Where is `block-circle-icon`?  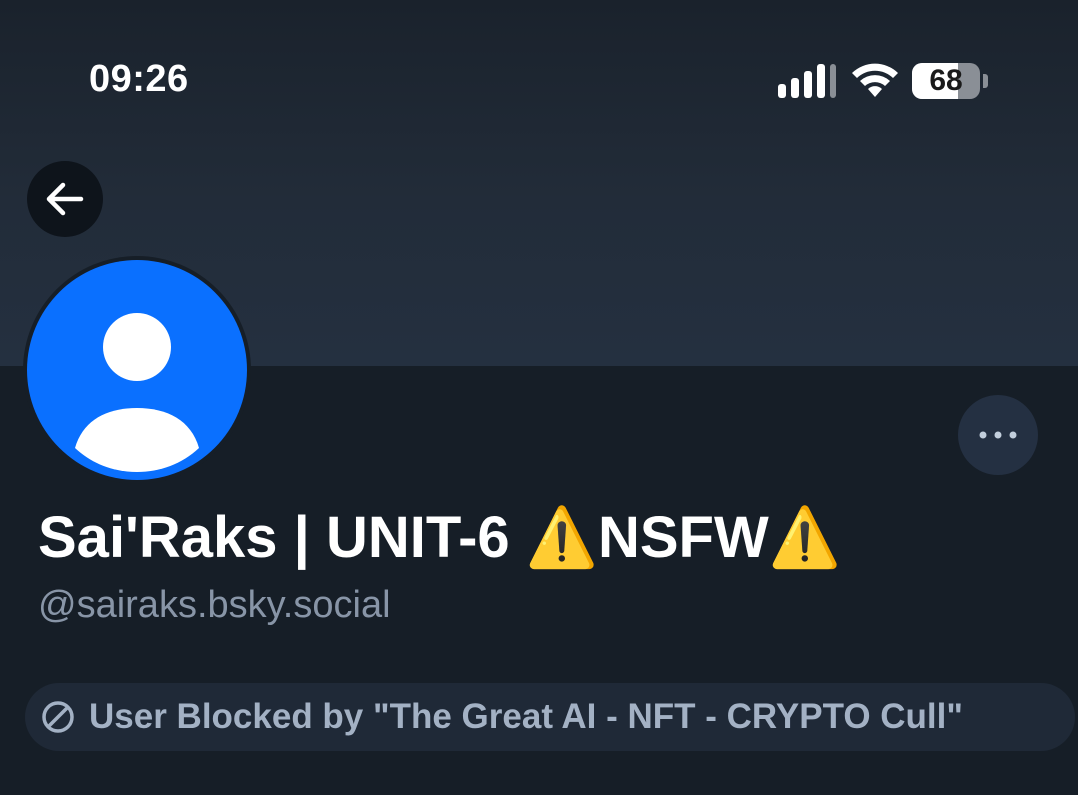 block-circle-icon is located at coordinates (58, 717).